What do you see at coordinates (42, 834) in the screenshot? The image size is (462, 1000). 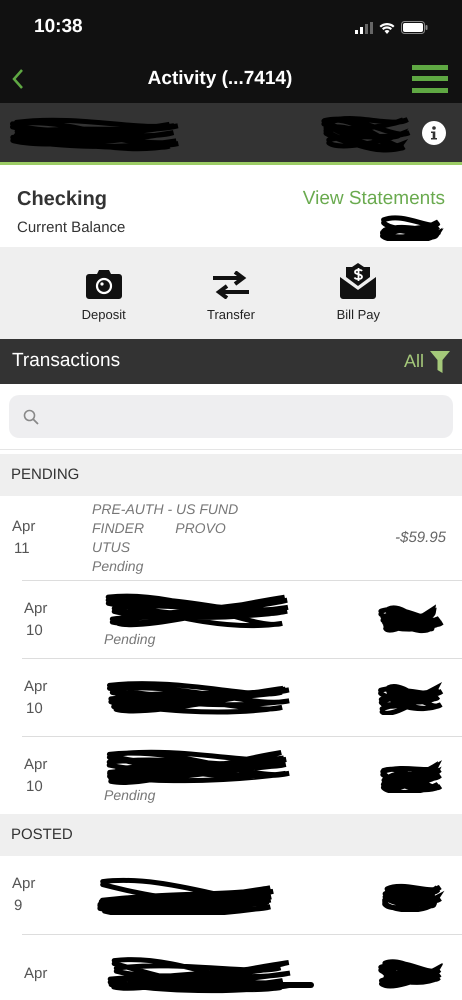 I see `section-header: POSTED` at bounding box center [42, 834].